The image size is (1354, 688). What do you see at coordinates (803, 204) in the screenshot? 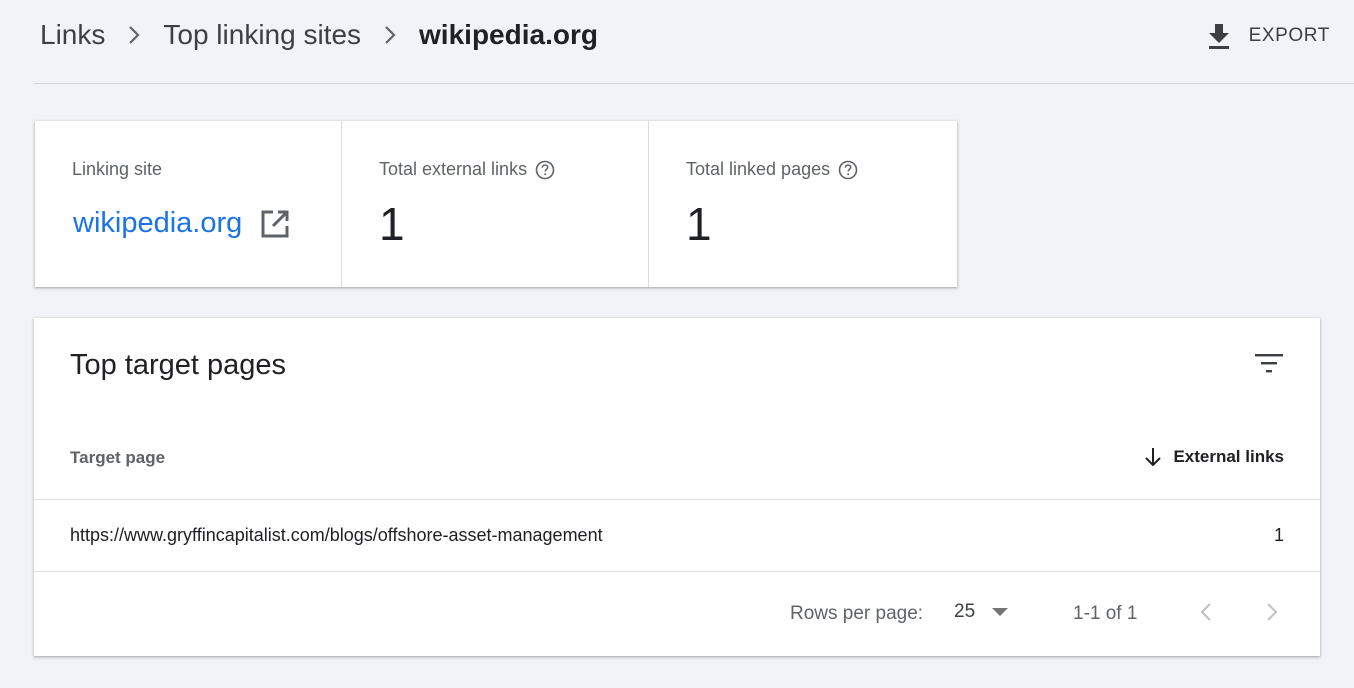
I see `total-linked-pages-metric: Total linked pages 1` at bounding box center [803, 204].